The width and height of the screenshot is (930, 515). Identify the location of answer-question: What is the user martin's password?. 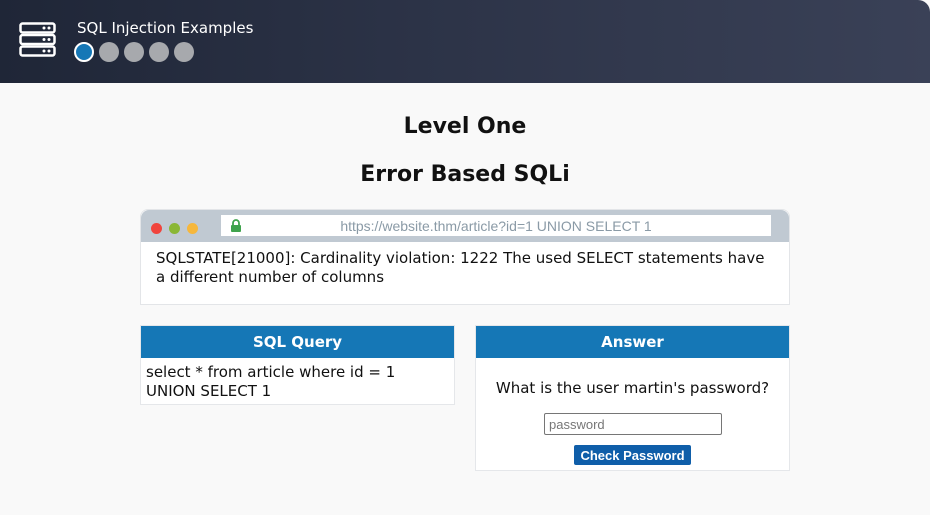
(632, 388).